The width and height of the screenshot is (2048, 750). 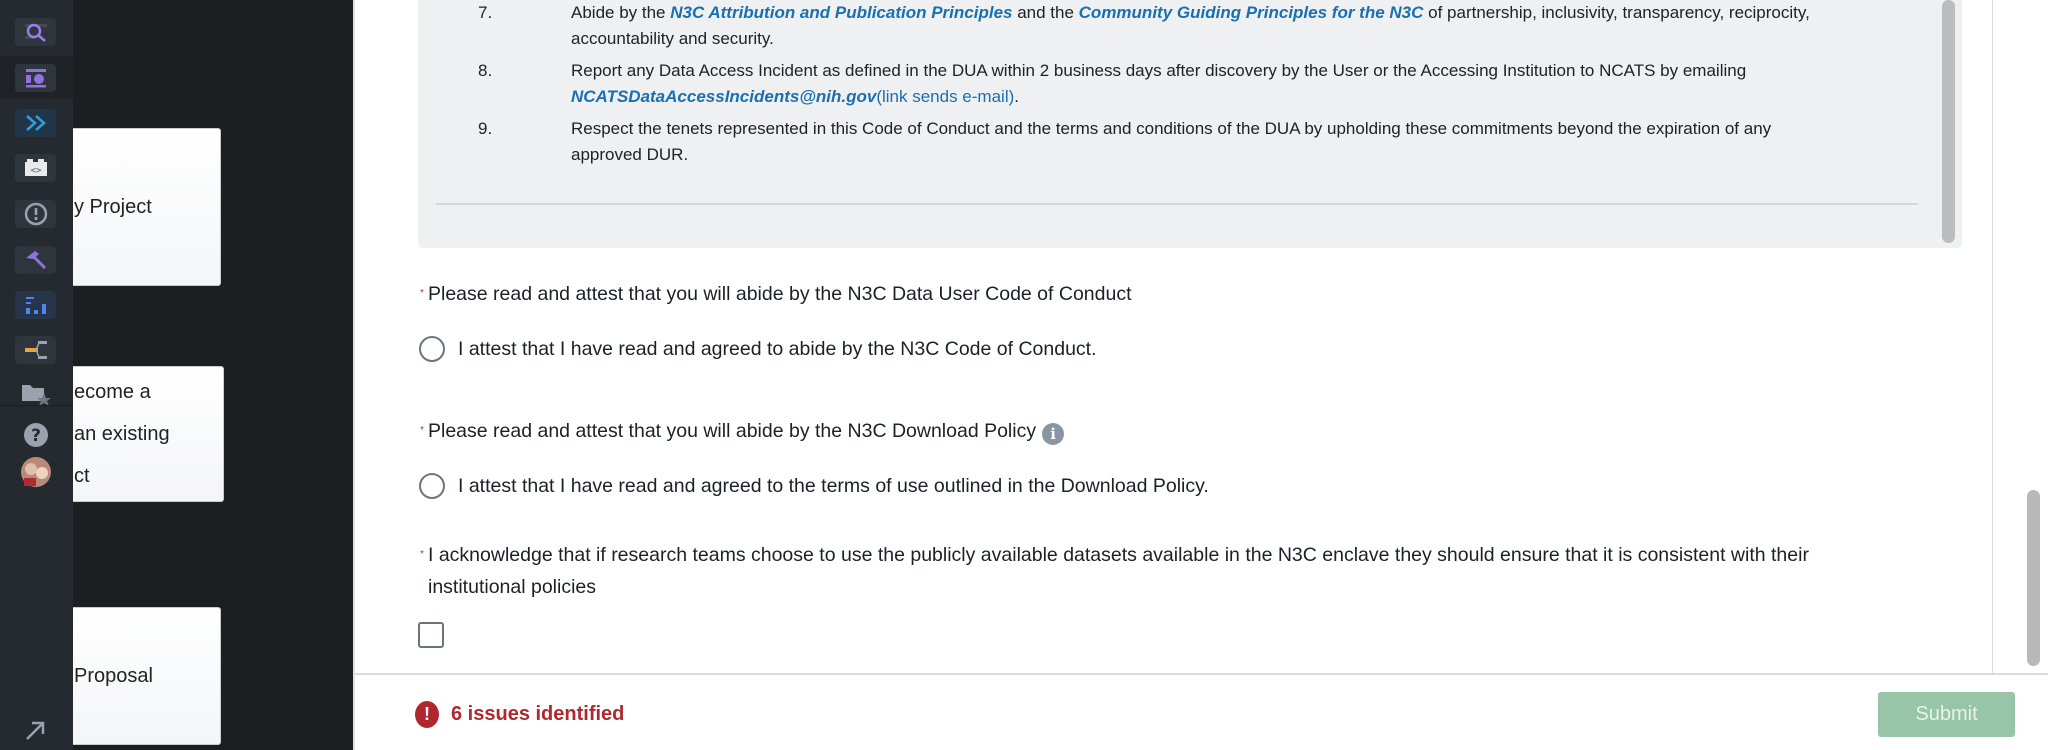 I want to click on code-box-scrollbar, so click(x=1948, y=121).